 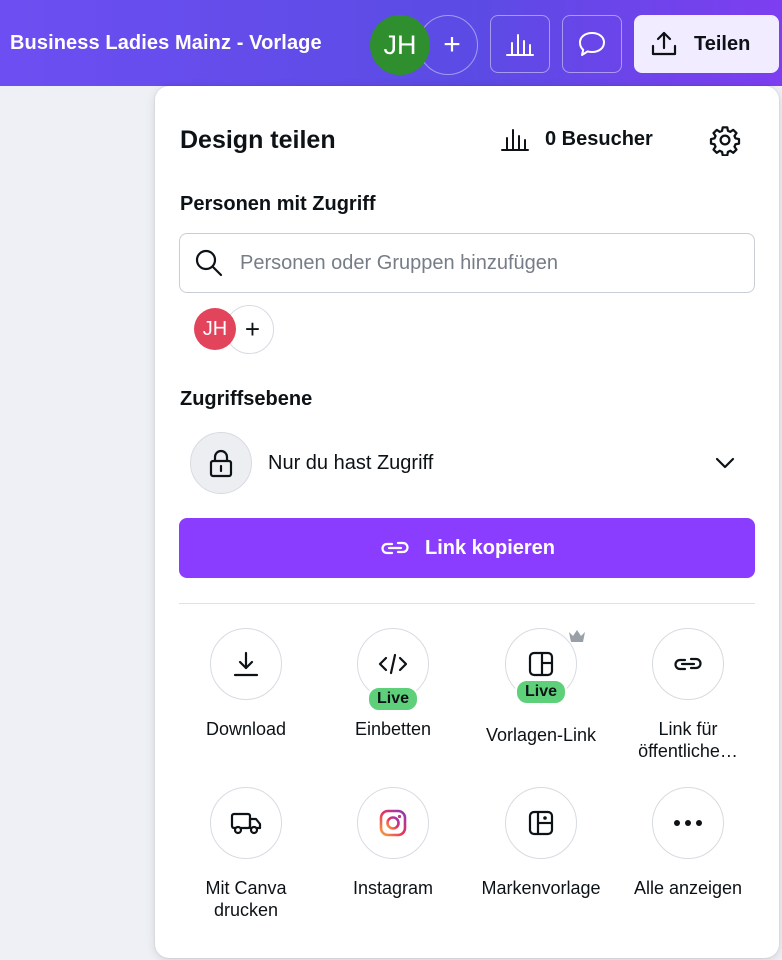 What do you see at coordinates (393, 729) in the screenshot?
I see `option-label: Einbetten` at bounding box center [393, 729].